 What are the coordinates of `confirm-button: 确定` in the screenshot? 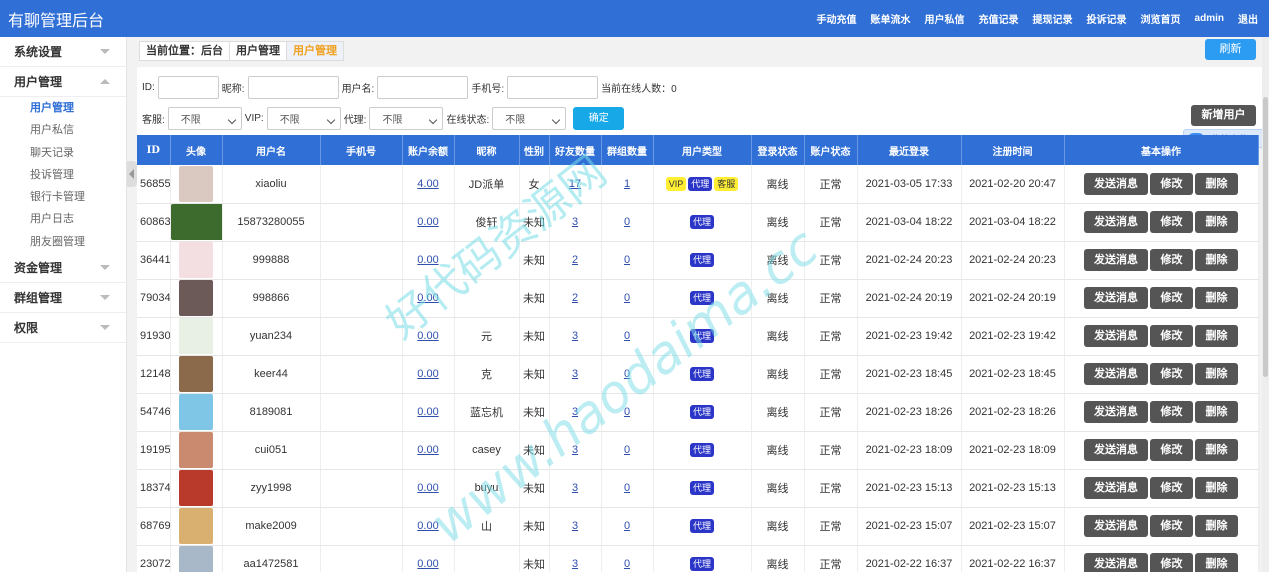 It's located at (599, 118).